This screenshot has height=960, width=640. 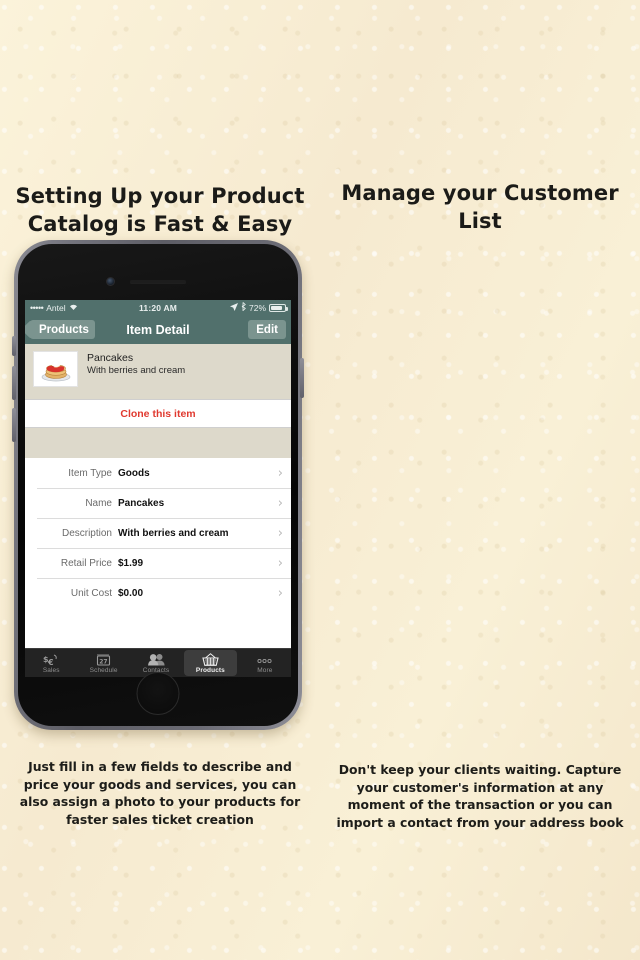 What do you see at coordinates (265, 670) in the screenshot?
I see `tab-label: More` at bounding box center [265, 670].